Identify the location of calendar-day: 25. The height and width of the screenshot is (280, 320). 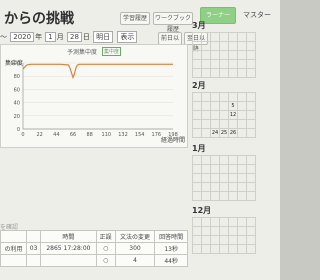
(224, 133).